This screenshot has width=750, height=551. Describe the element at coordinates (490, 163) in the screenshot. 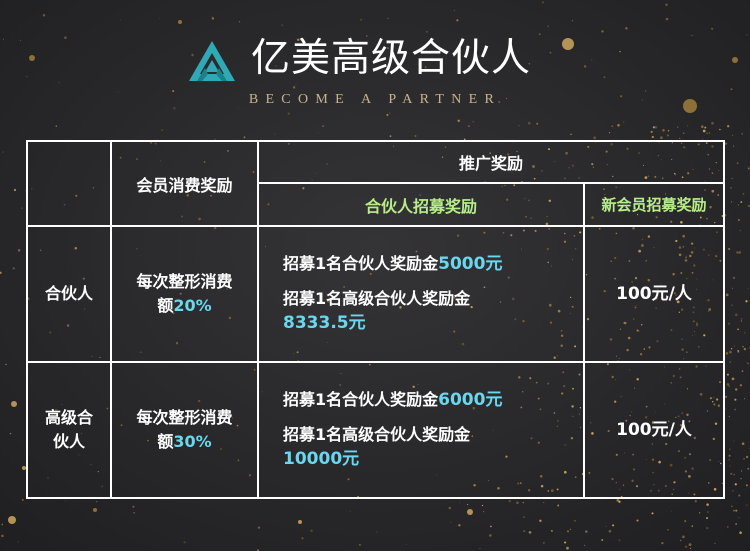

I see `header-promo-reward: 推广奖励` at that location.